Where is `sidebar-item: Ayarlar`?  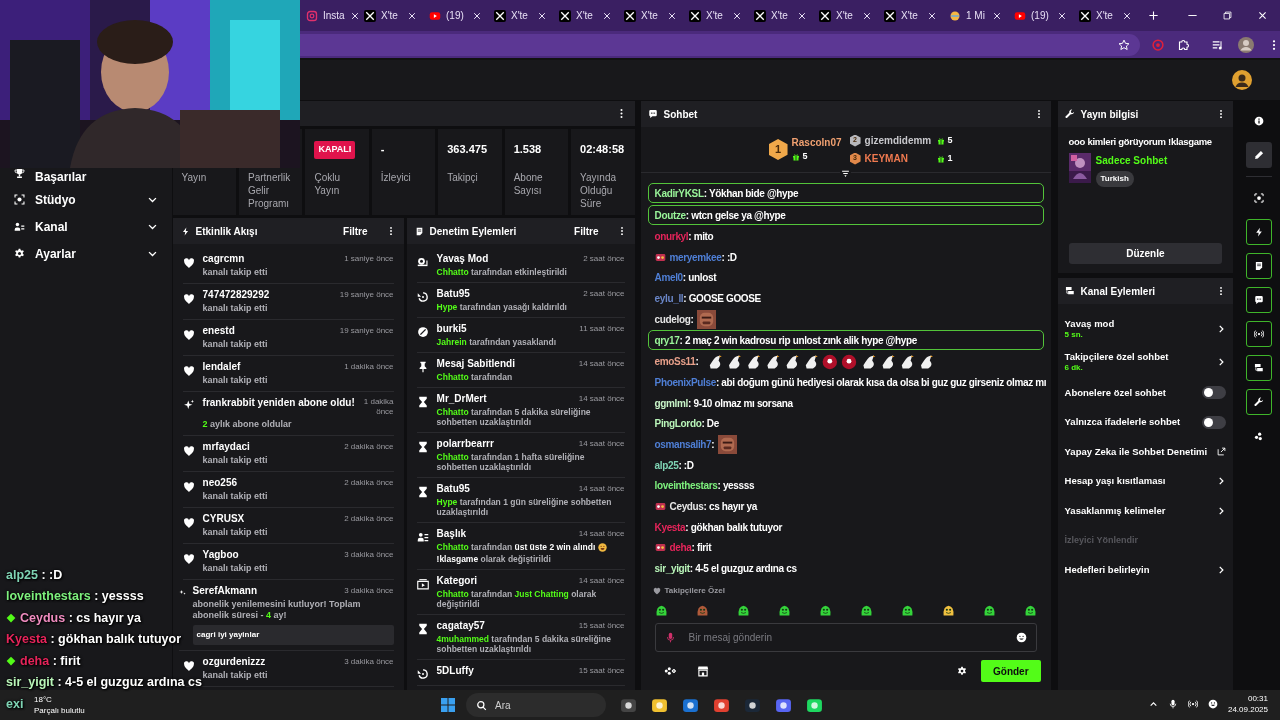
sidebar-item: Ayarlar is located at coordinates (86, 253).